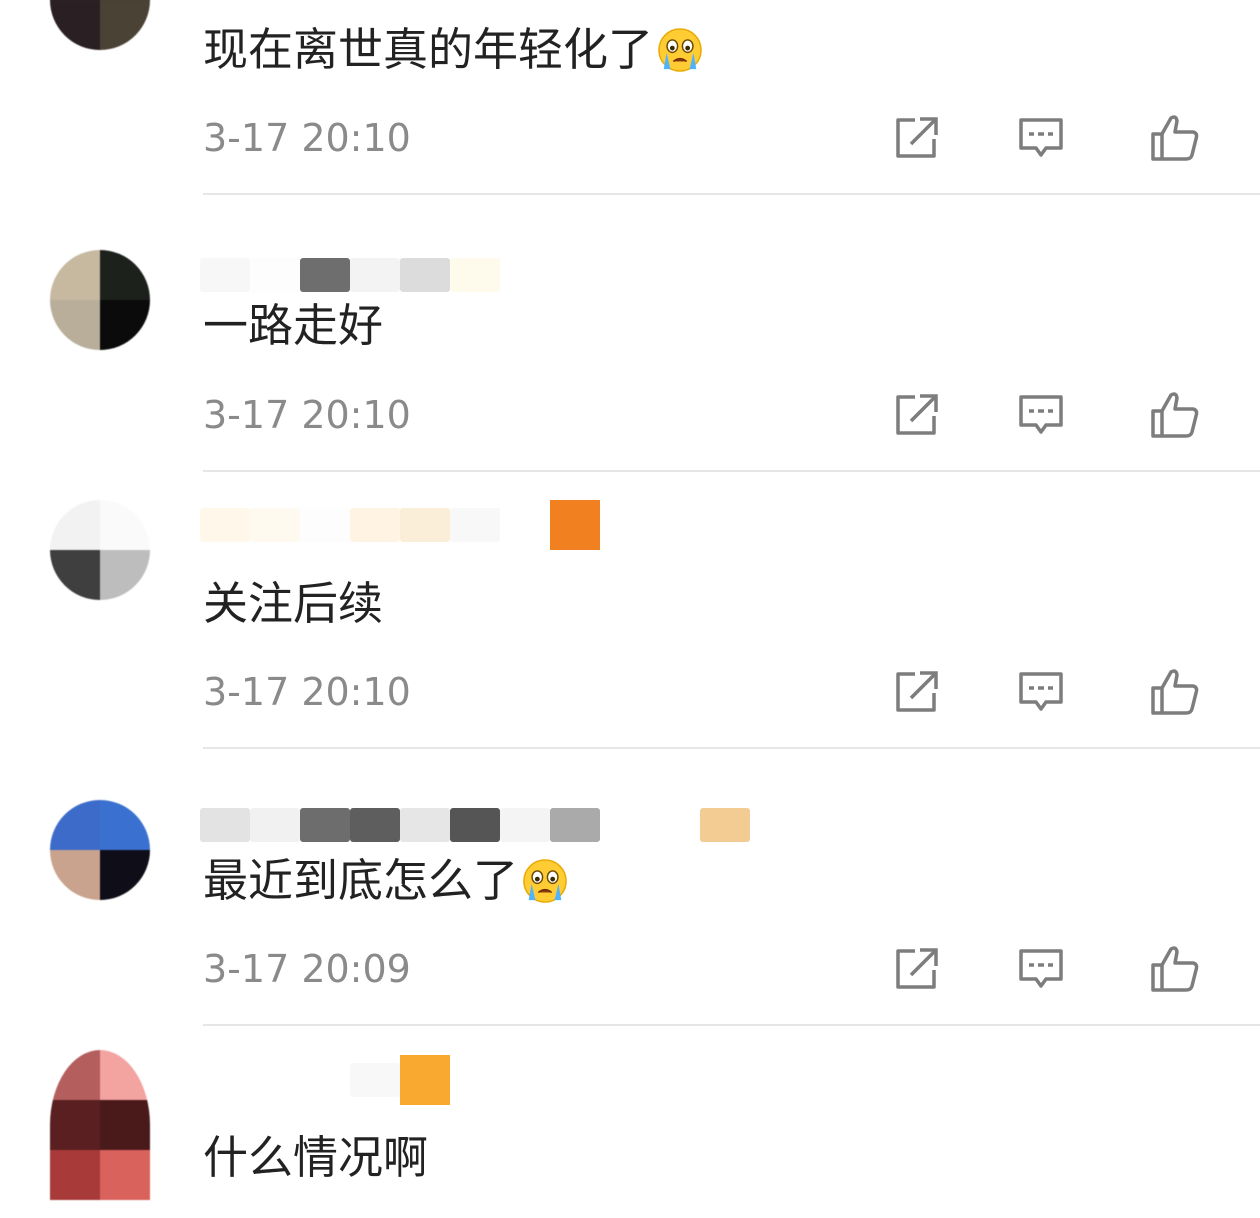  What do you see at coordinates (293, 603) in the screenshot?
I see `comment-text: 关注后续` at bounding box center [293, 603].